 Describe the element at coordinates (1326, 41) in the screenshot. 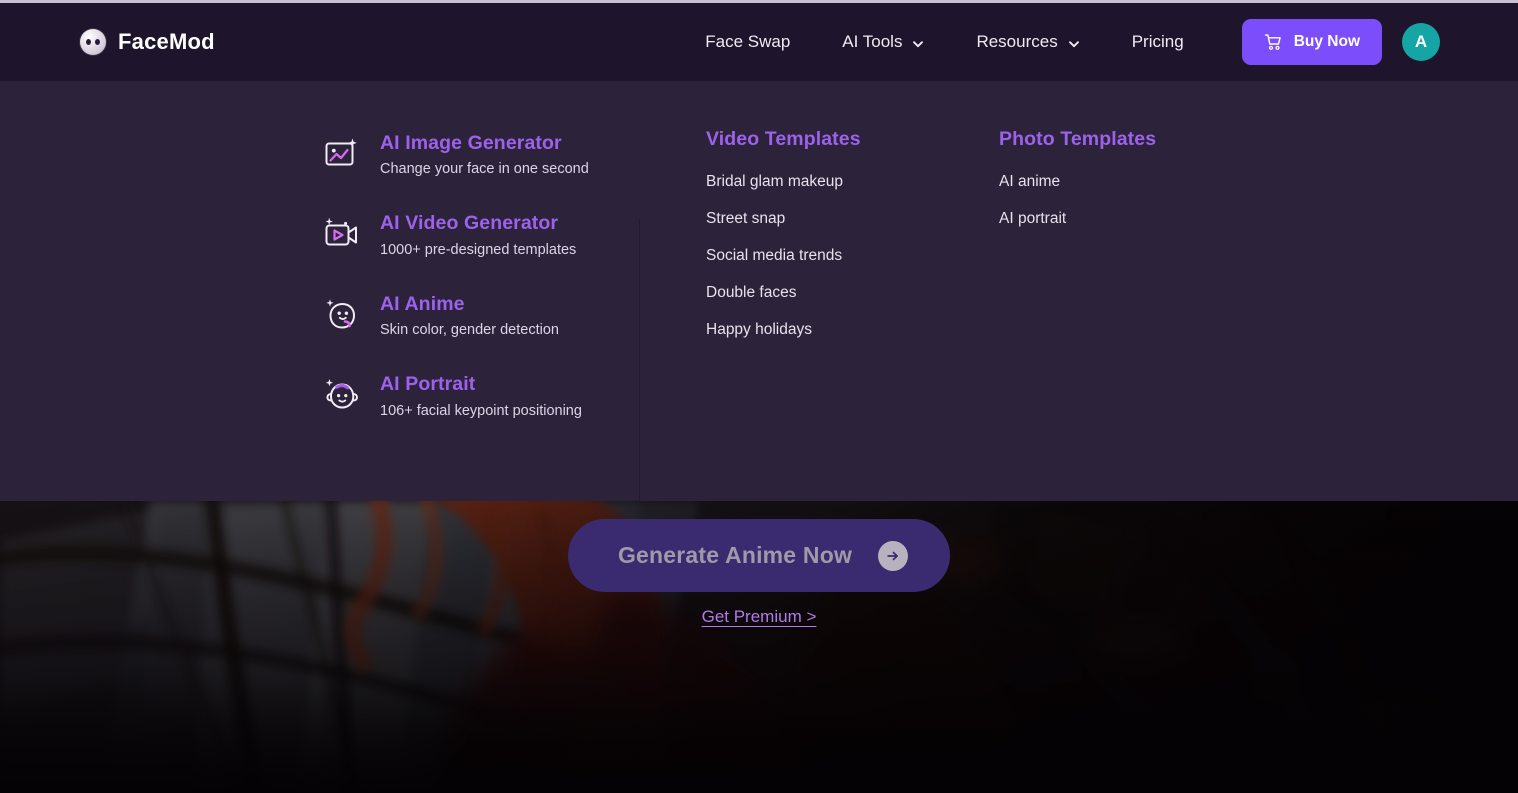

I see `buy-now-label: Buy Now` at that location.